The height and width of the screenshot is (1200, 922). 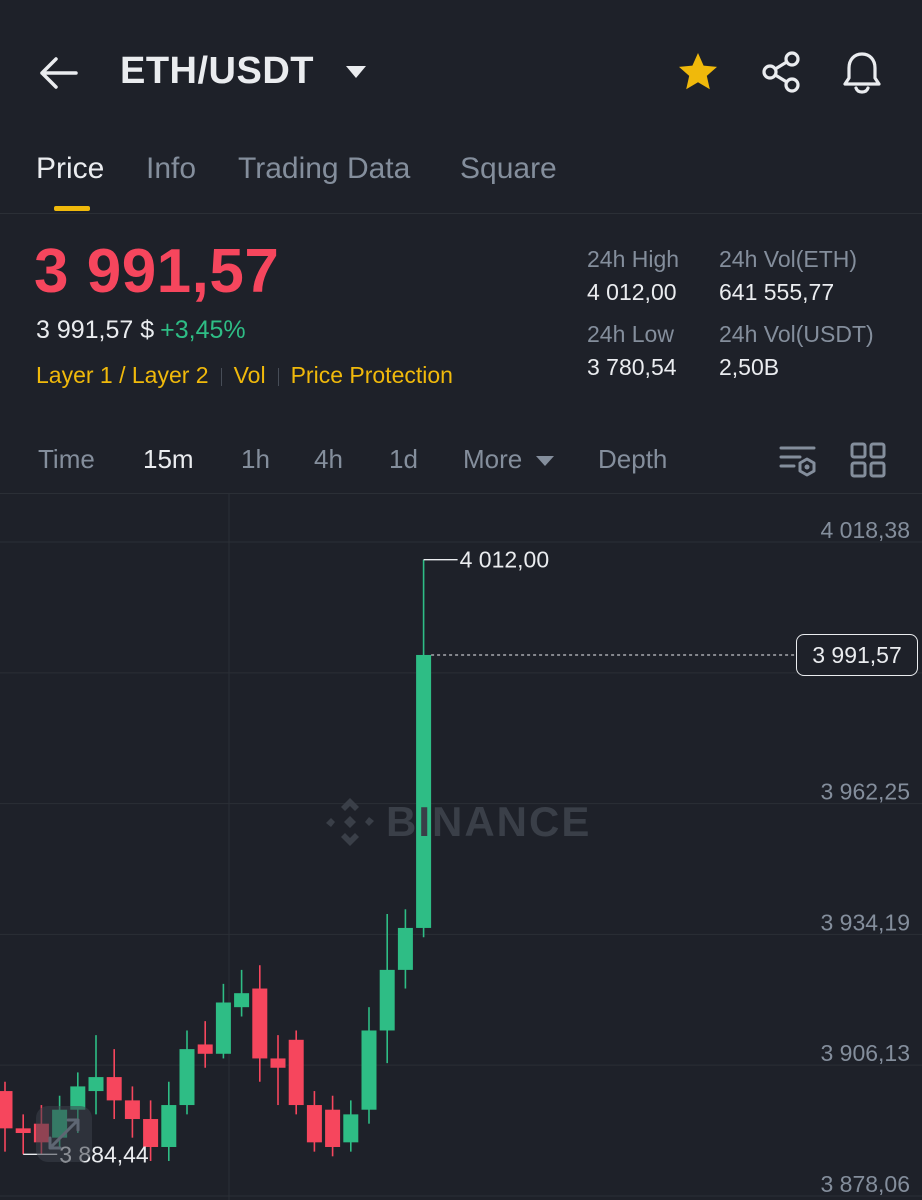 What do you see at coordinates (633, 259) in the screenshot?
I see `stat-label: 24h High` at bounding box center [633, 259].